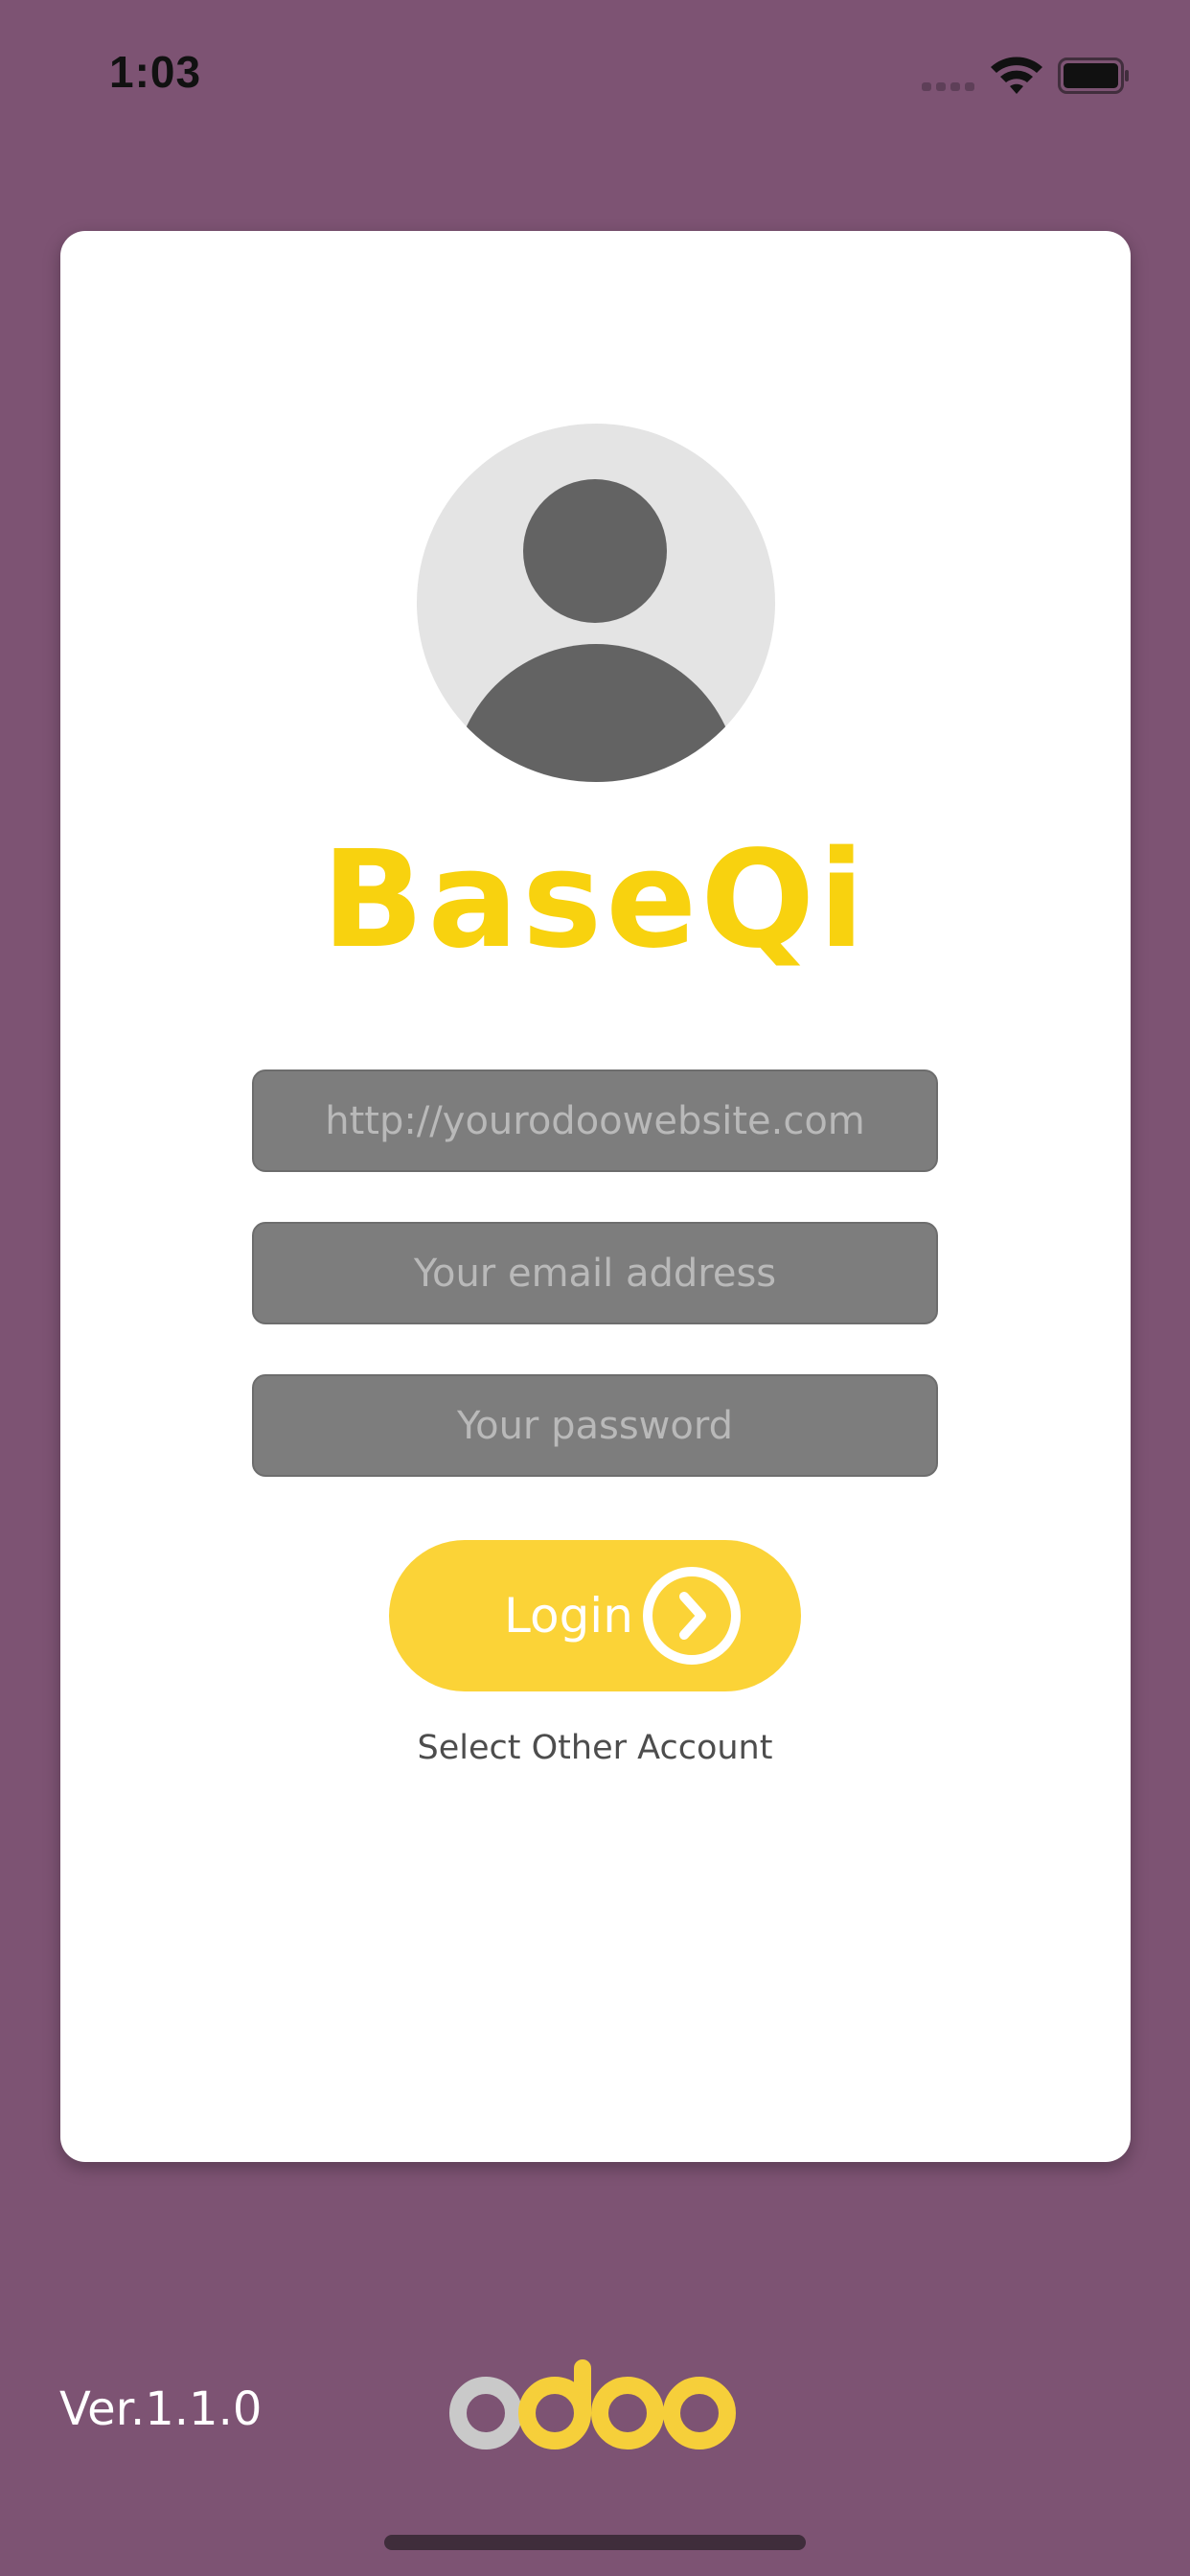 This screenshot has height=2576, width=1190. What do you see at coordinates (596, 713) in the screenshot?
I see `avatar-body` at bounding box center [596, 713].